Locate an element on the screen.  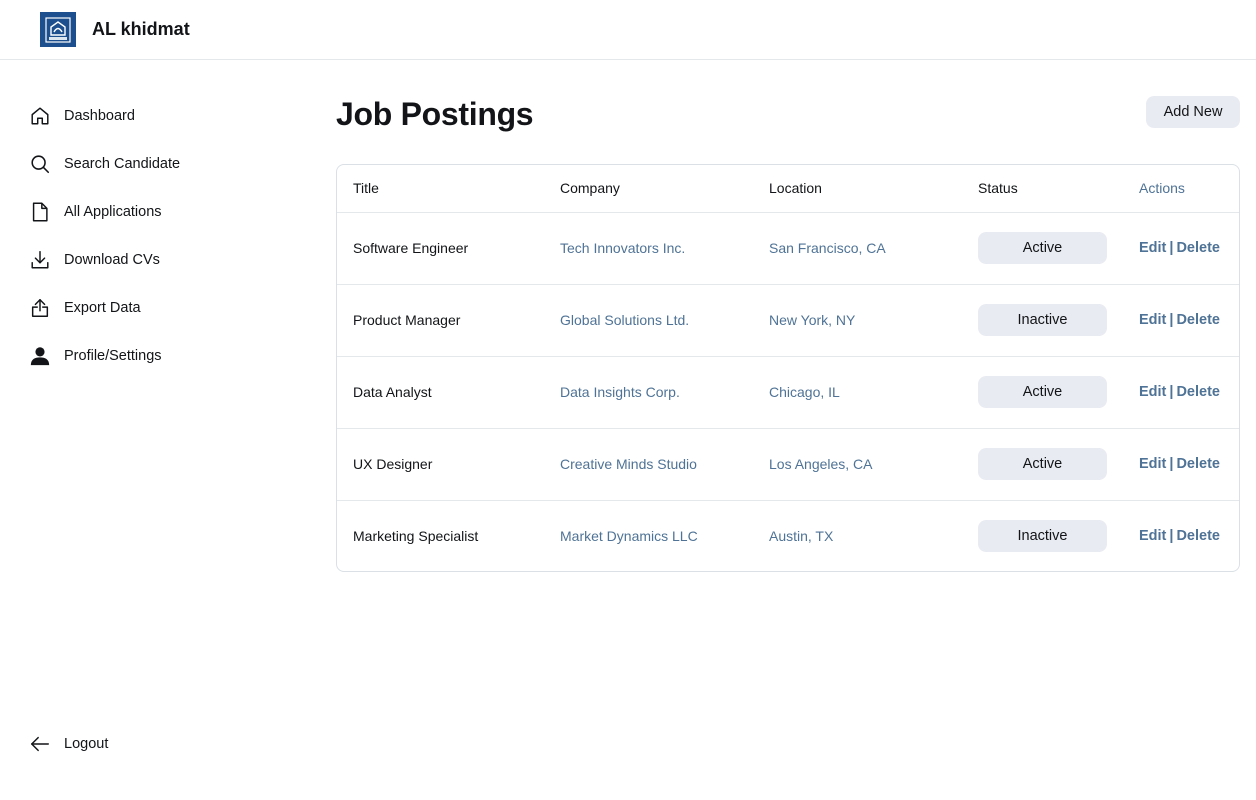
logo-emblem-icon is located at coordinates (58, 29).